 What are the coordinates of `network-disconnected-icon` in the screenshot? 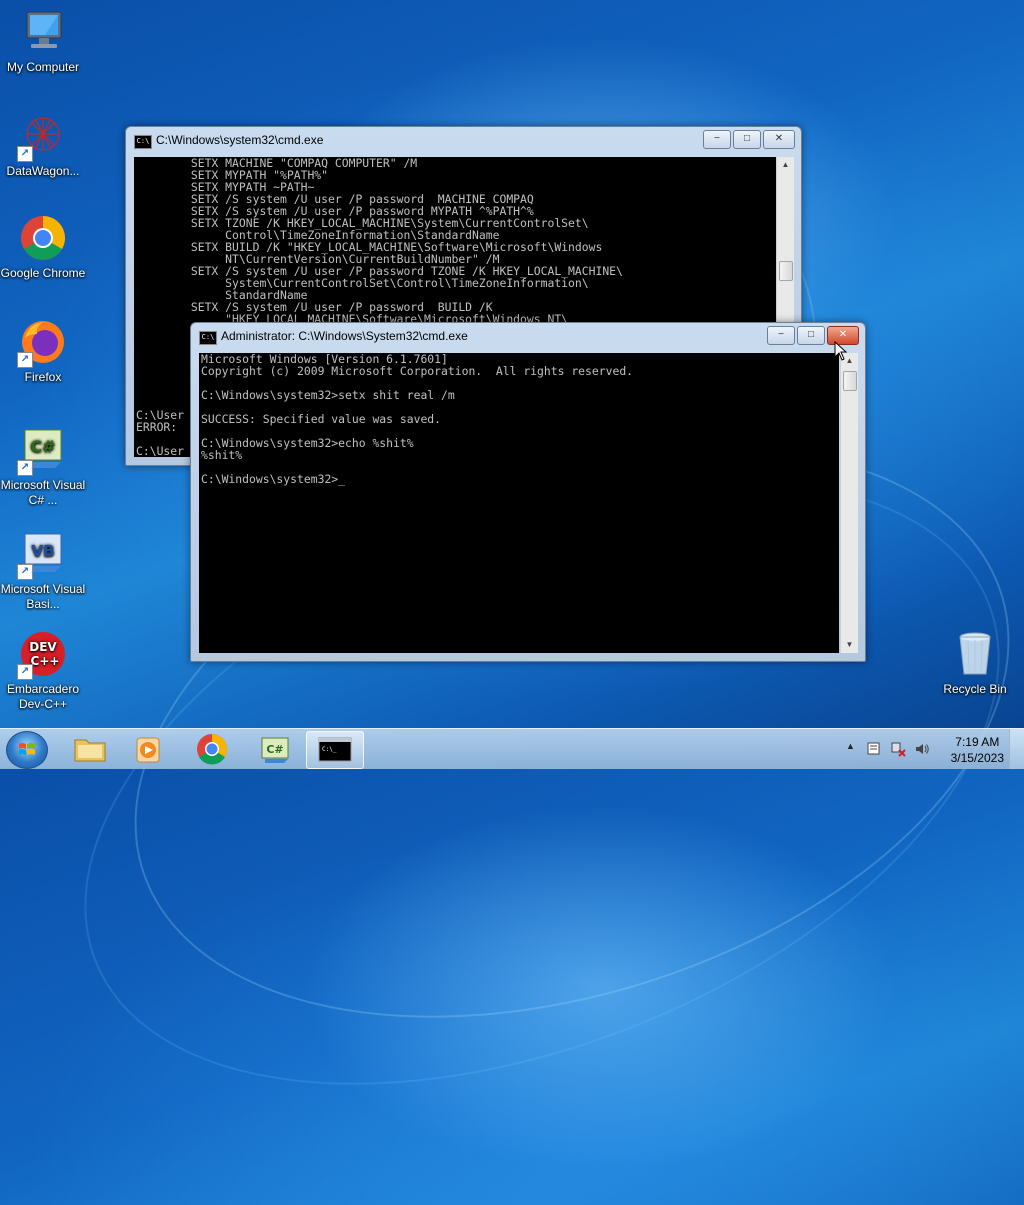 It's located at (898, 749).